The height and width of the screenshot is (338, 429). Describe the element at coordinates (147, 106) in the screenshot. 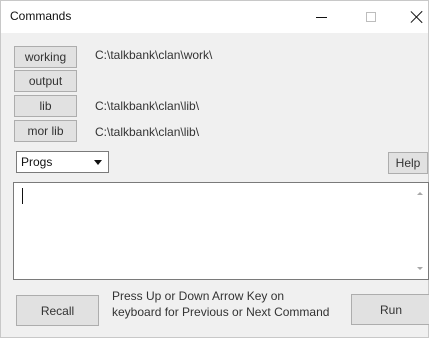

I see `lib-dir-path: C:\talkbank\clan\lib\` at that location.